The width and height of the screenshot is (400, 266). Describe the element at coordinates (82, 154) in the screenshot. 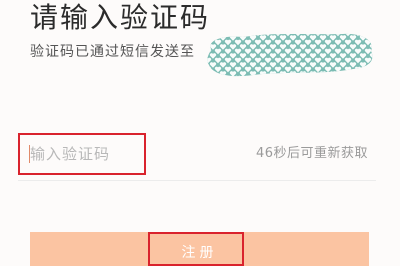

I see `verification-code-input` at that location.